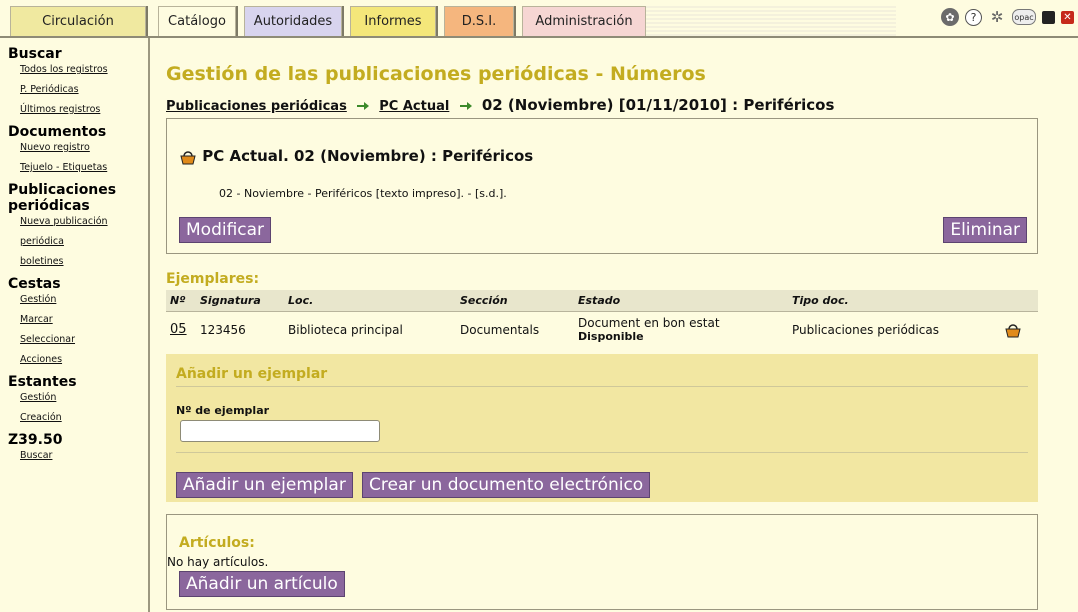  I want to click on tab-catalogo: Catálogo, so click(197, 21).